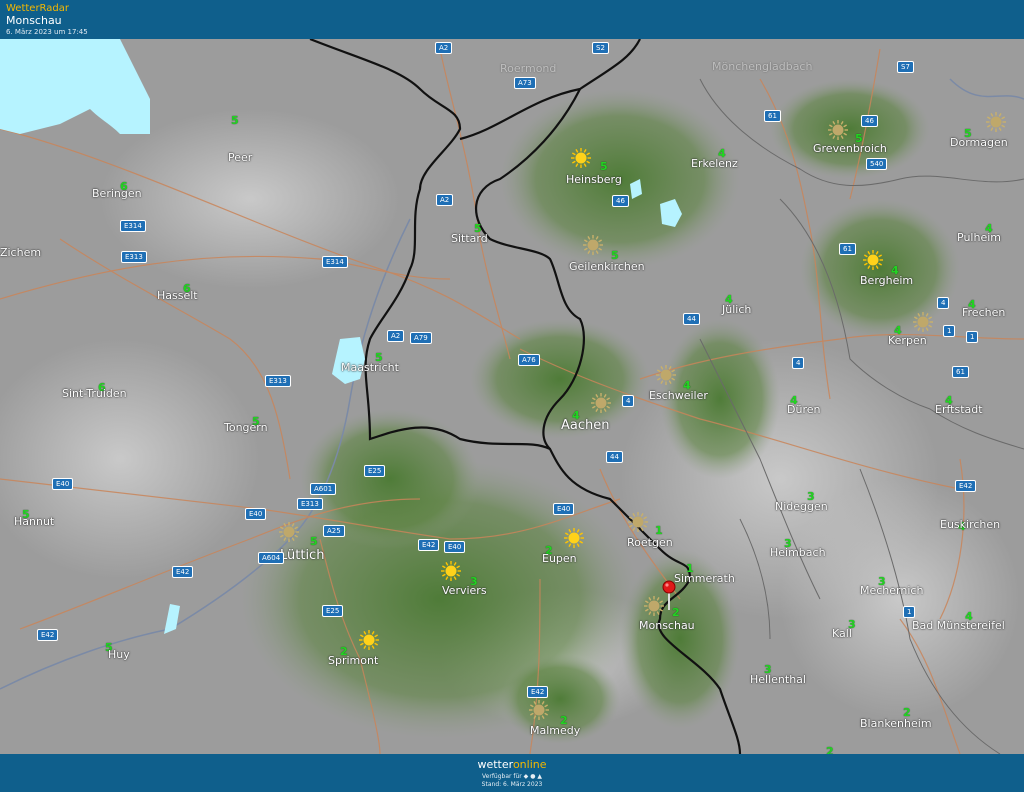 Image resolution: width=1024 pixels, height=792 pixels. I want to click on city-label: Pulheim, so click(979, 237).